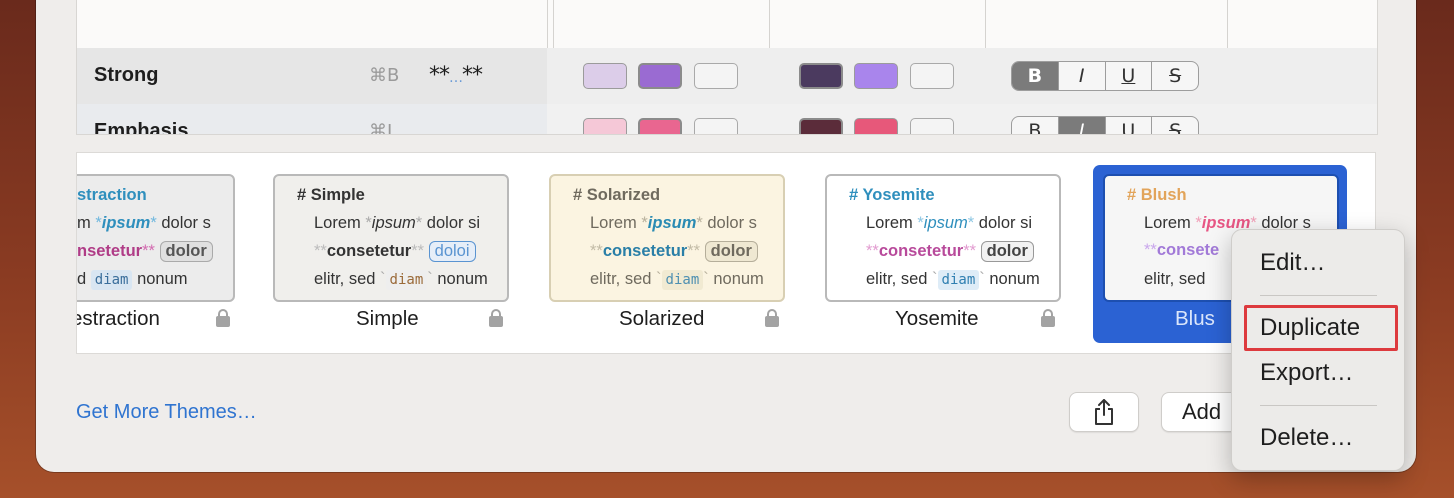 The width and height of the screenshot is (1454, 498). I want to click on theme-name: Solarized, so click(662, 318).